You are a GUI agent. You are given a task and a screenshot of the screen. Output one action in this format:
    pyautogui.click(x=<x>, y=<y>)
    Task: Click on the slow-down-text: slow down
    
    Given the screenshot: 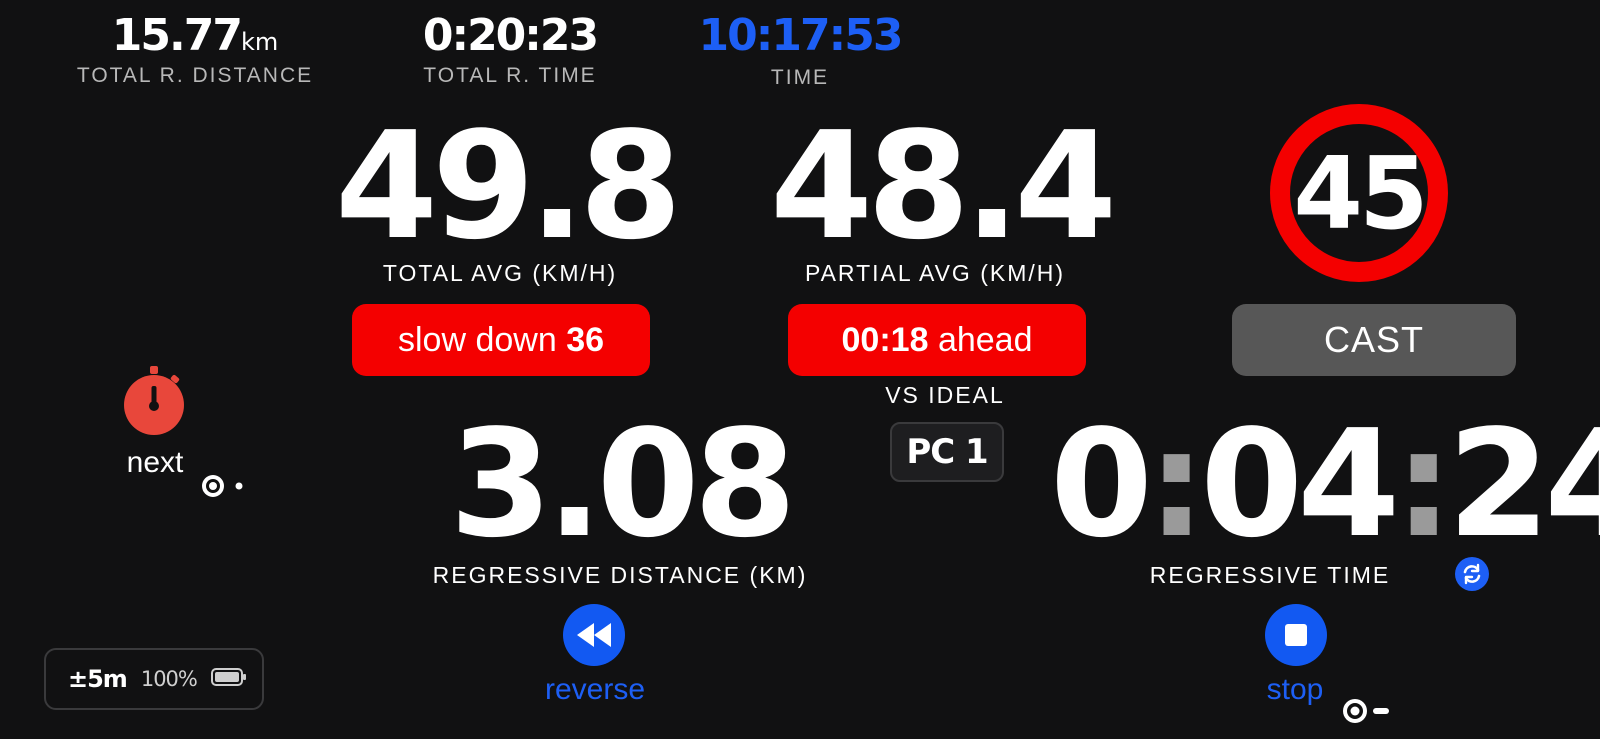 What is the action you would take?
    pyautogui.click(x=477, y=339)
    